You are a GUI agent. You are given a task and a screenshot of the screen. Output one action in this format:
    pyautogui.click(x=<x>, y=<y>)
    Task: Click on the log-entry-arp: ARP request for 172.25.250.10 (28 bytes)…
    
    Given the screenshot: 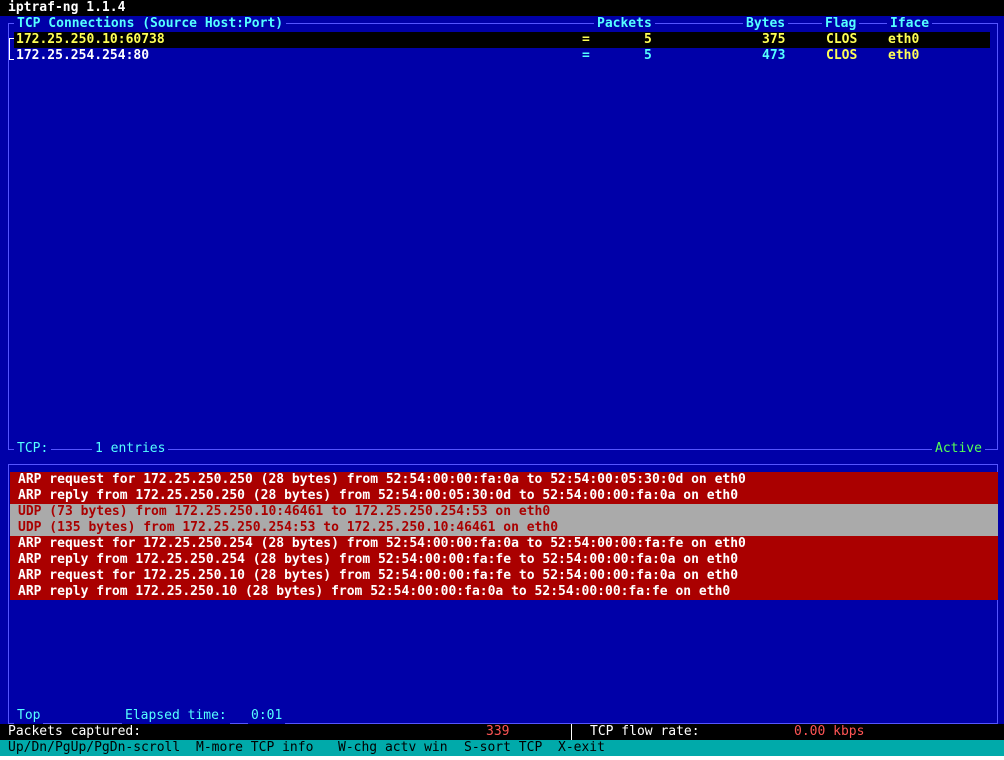 What is the action you would take?
    pyautogui.click(x=504, y=576)
    